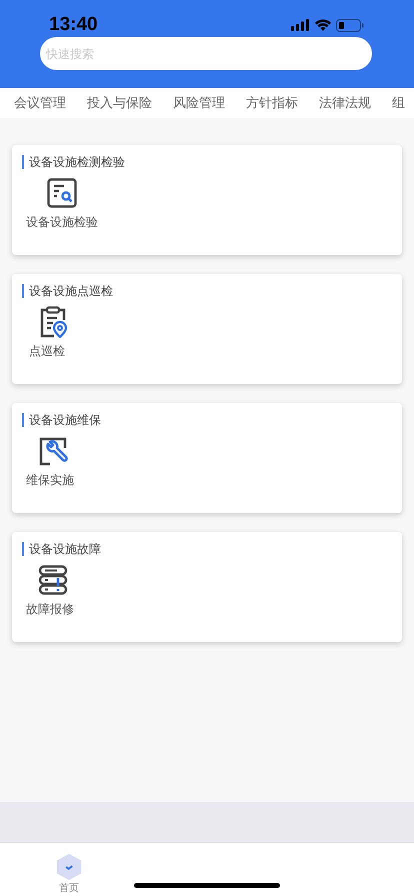 The height and width of the screenshot is (896, 414). I want to click on category-tab: 会议管理, so click(40, 103).